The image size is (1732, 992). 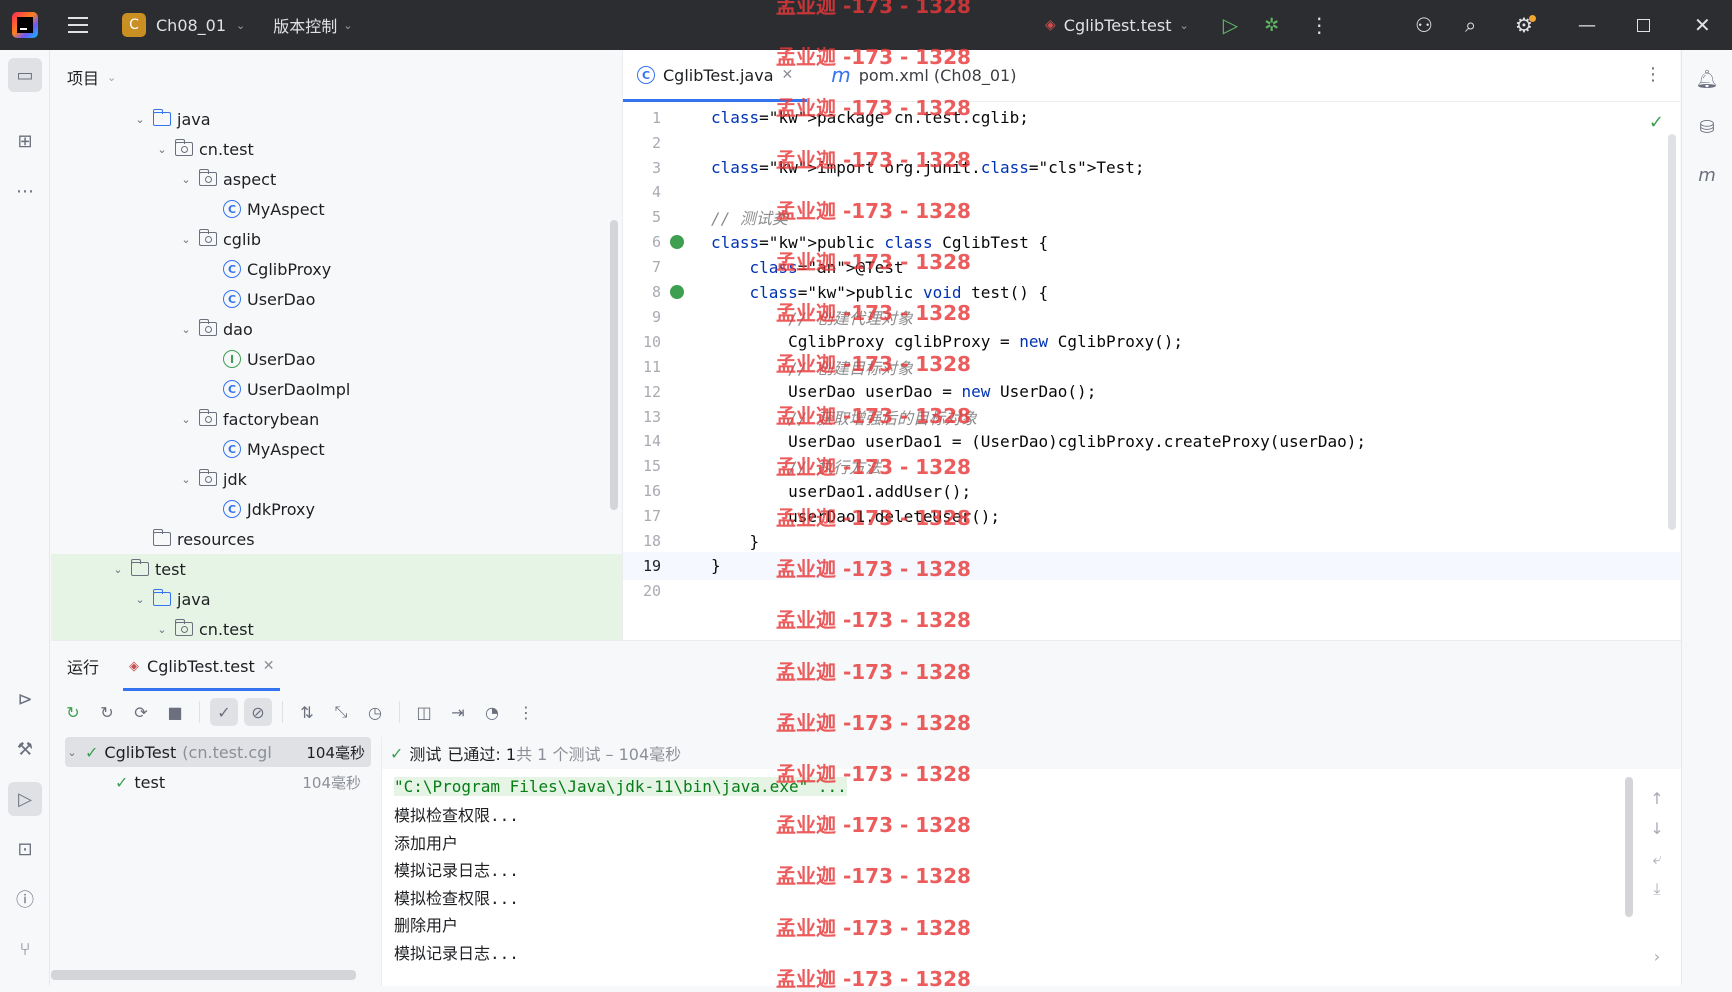 What do you see at coordinates (1151, 143) in the screenshot?
I see `code-line: 2` at bounding box center [1151, 143].